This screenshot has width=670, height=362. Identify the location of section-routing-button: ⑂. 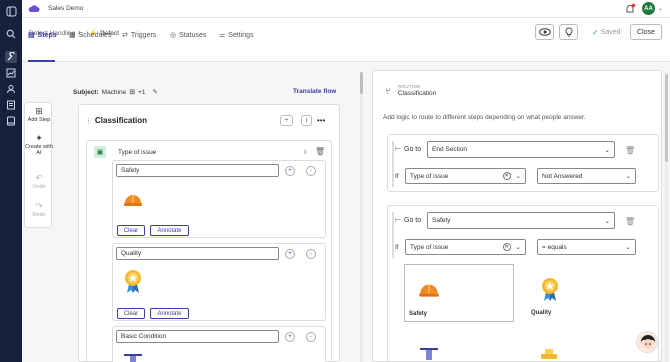
(286, 120).